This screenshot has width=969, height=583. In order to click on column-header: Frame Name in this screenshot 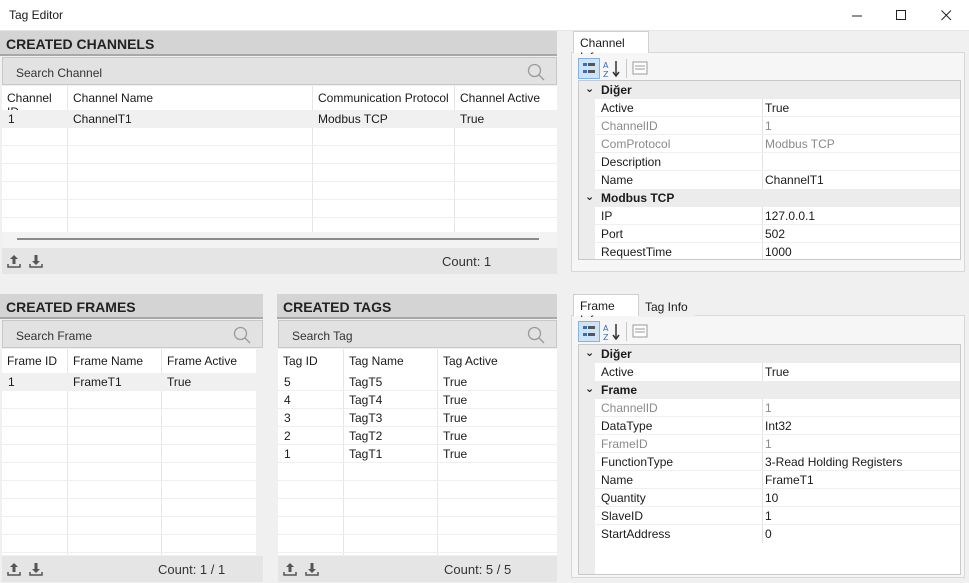, I will do `click(115, 361)`.